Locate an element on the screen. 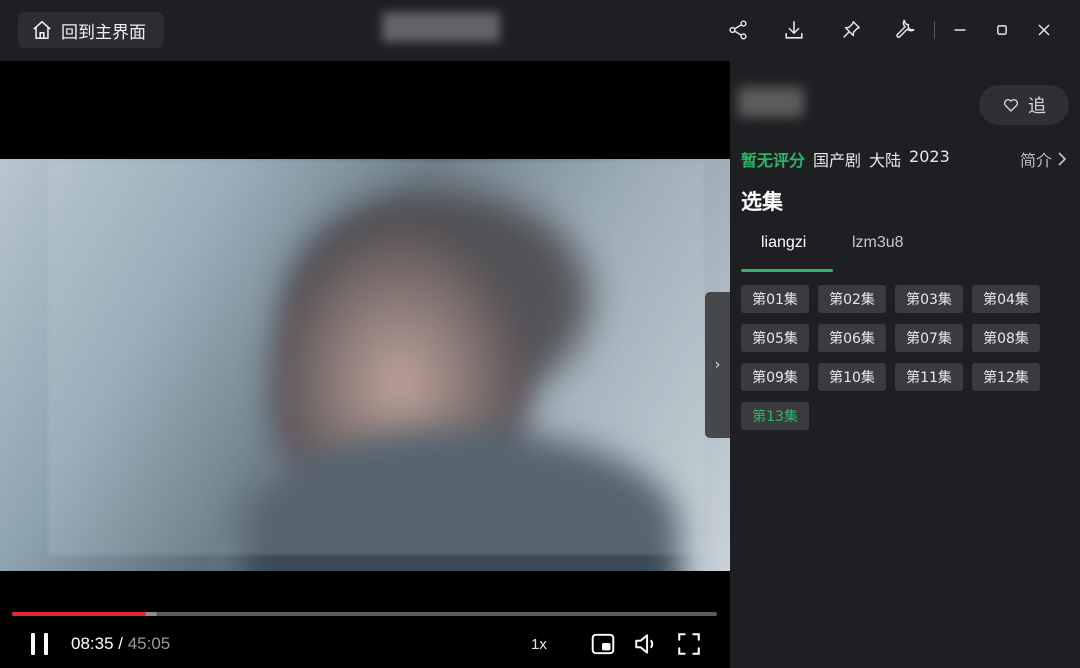 The width and height of the screenshot is (1080, 668). share-button is located at coordinates (738, 30).